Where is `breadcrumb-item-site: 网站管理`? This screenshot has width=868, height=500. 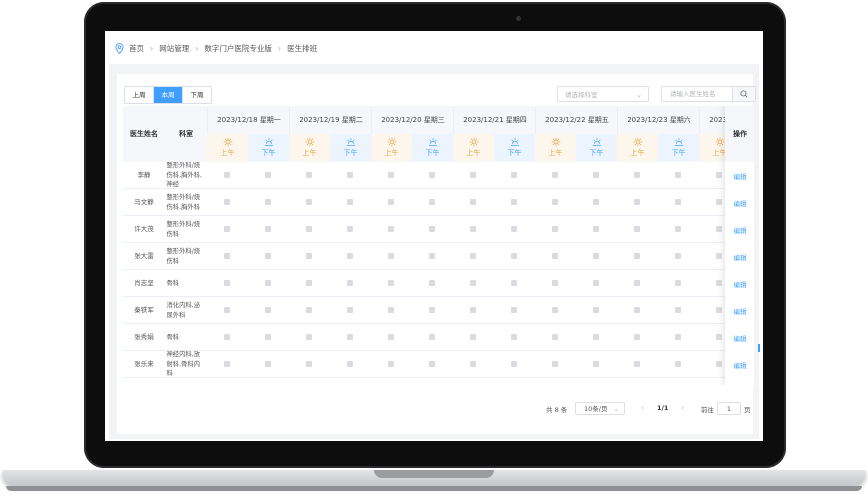
breadcrumb-item-site: 网站管理 is located at coordinates (174, 48).